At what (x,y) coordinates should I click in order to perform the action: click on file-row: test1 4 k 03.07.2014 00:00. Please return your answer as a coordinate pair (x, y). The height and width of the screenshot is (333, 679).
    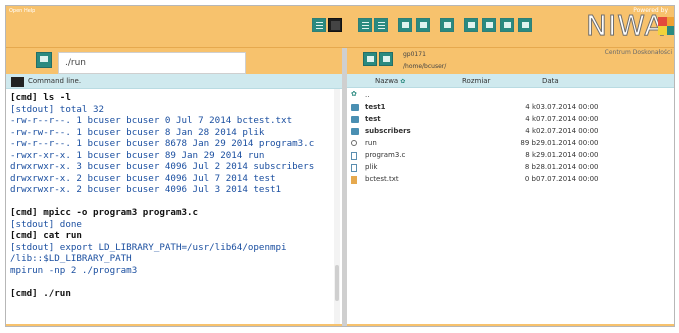
    Looking at the image, I should click on (510, 108).